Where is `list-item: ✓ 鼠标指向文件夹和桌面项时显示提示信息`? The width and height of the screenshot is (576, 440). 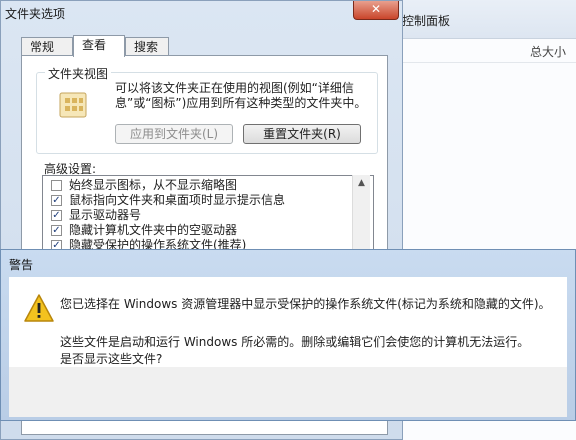
list-item: ✓ 鼠标指向文件夹和桌面项时显示提示信息 is located at coordinates (168, 200).